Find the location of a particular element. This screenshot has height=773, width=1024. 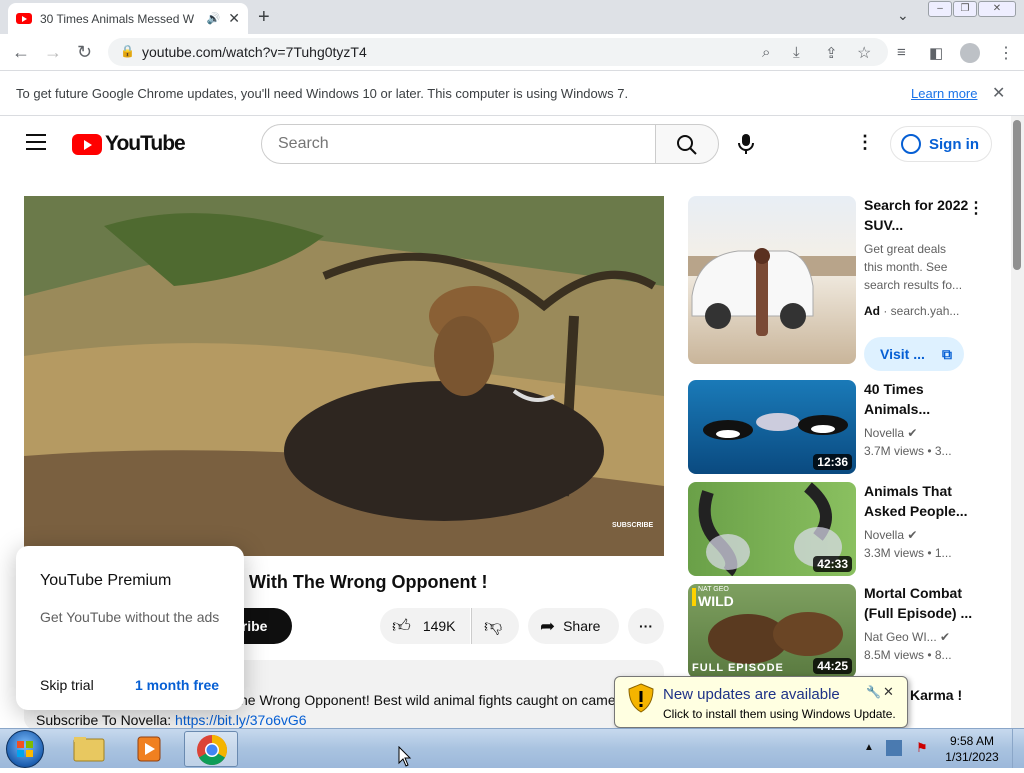

file-explorer-taskbar-button is located at coordinates (89, 749).